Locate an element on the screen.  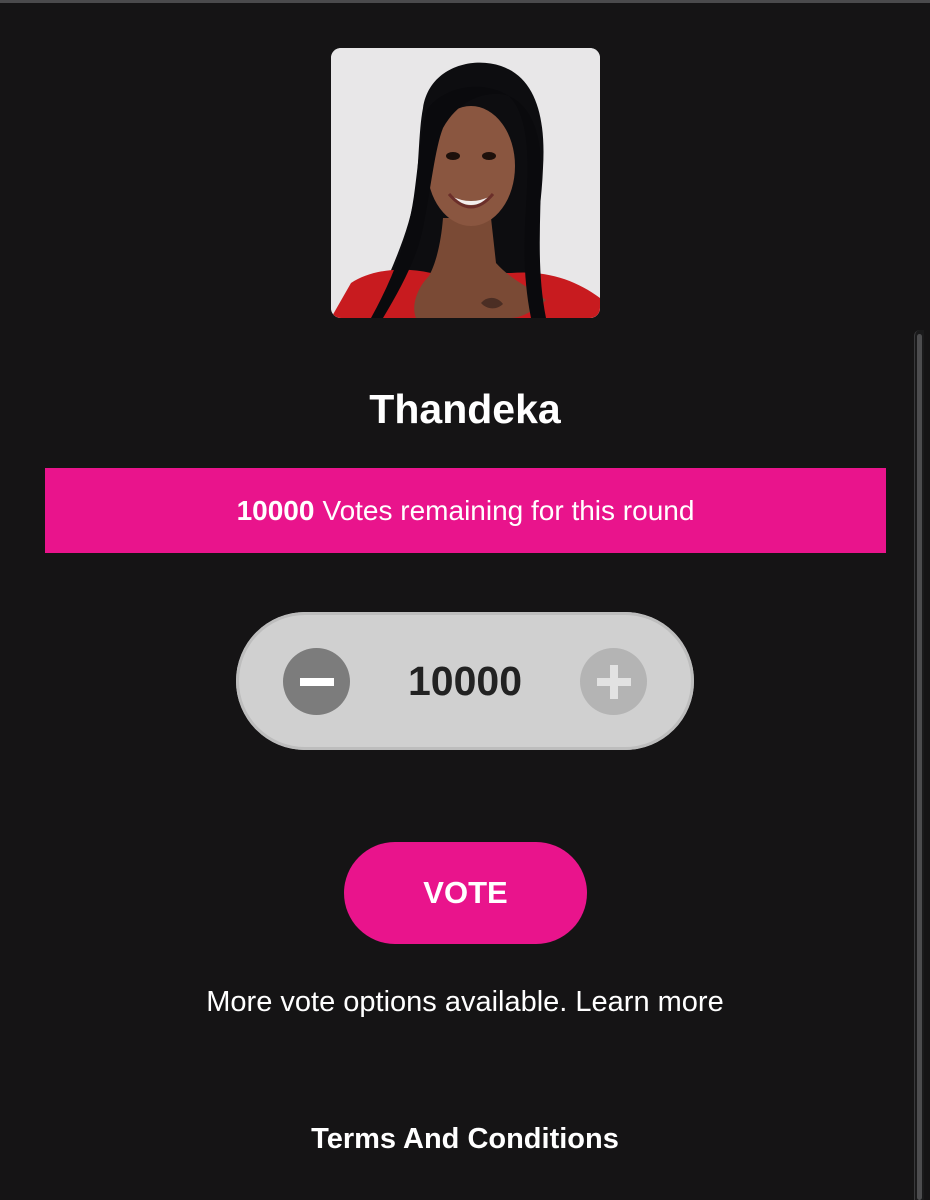
votes-remaining-text: Votes remaining for this round is located at coordinates (508, 510).